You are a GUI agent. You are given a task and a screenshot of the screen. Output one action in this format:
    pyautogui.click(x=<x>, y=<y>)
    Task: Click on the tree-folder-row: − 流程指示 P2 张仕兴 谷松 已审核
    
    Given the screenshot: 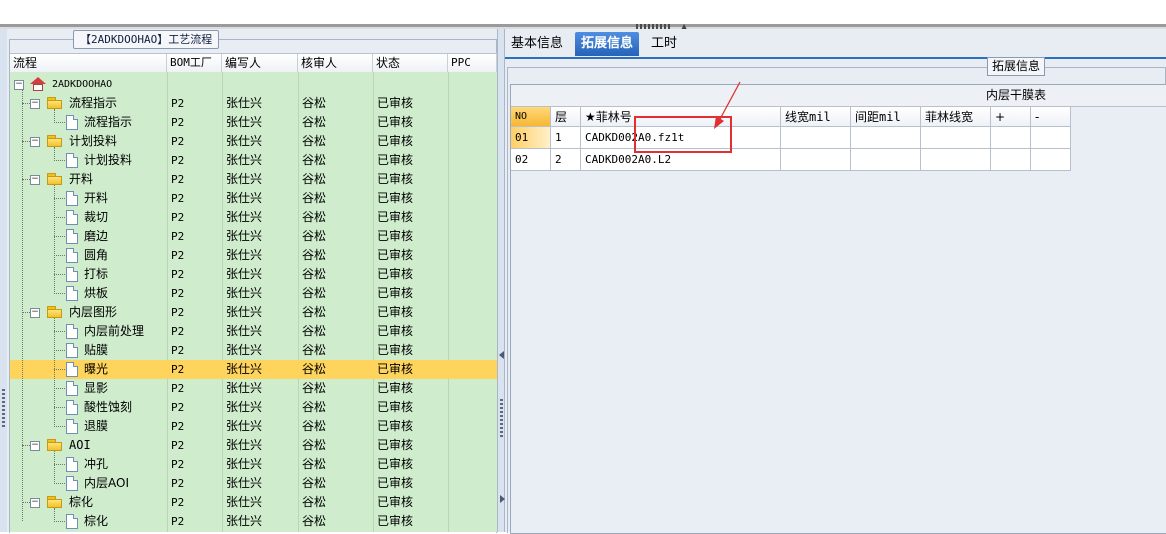 What is the action you would take?
    pyautogui.click(x=253, y=103)
    